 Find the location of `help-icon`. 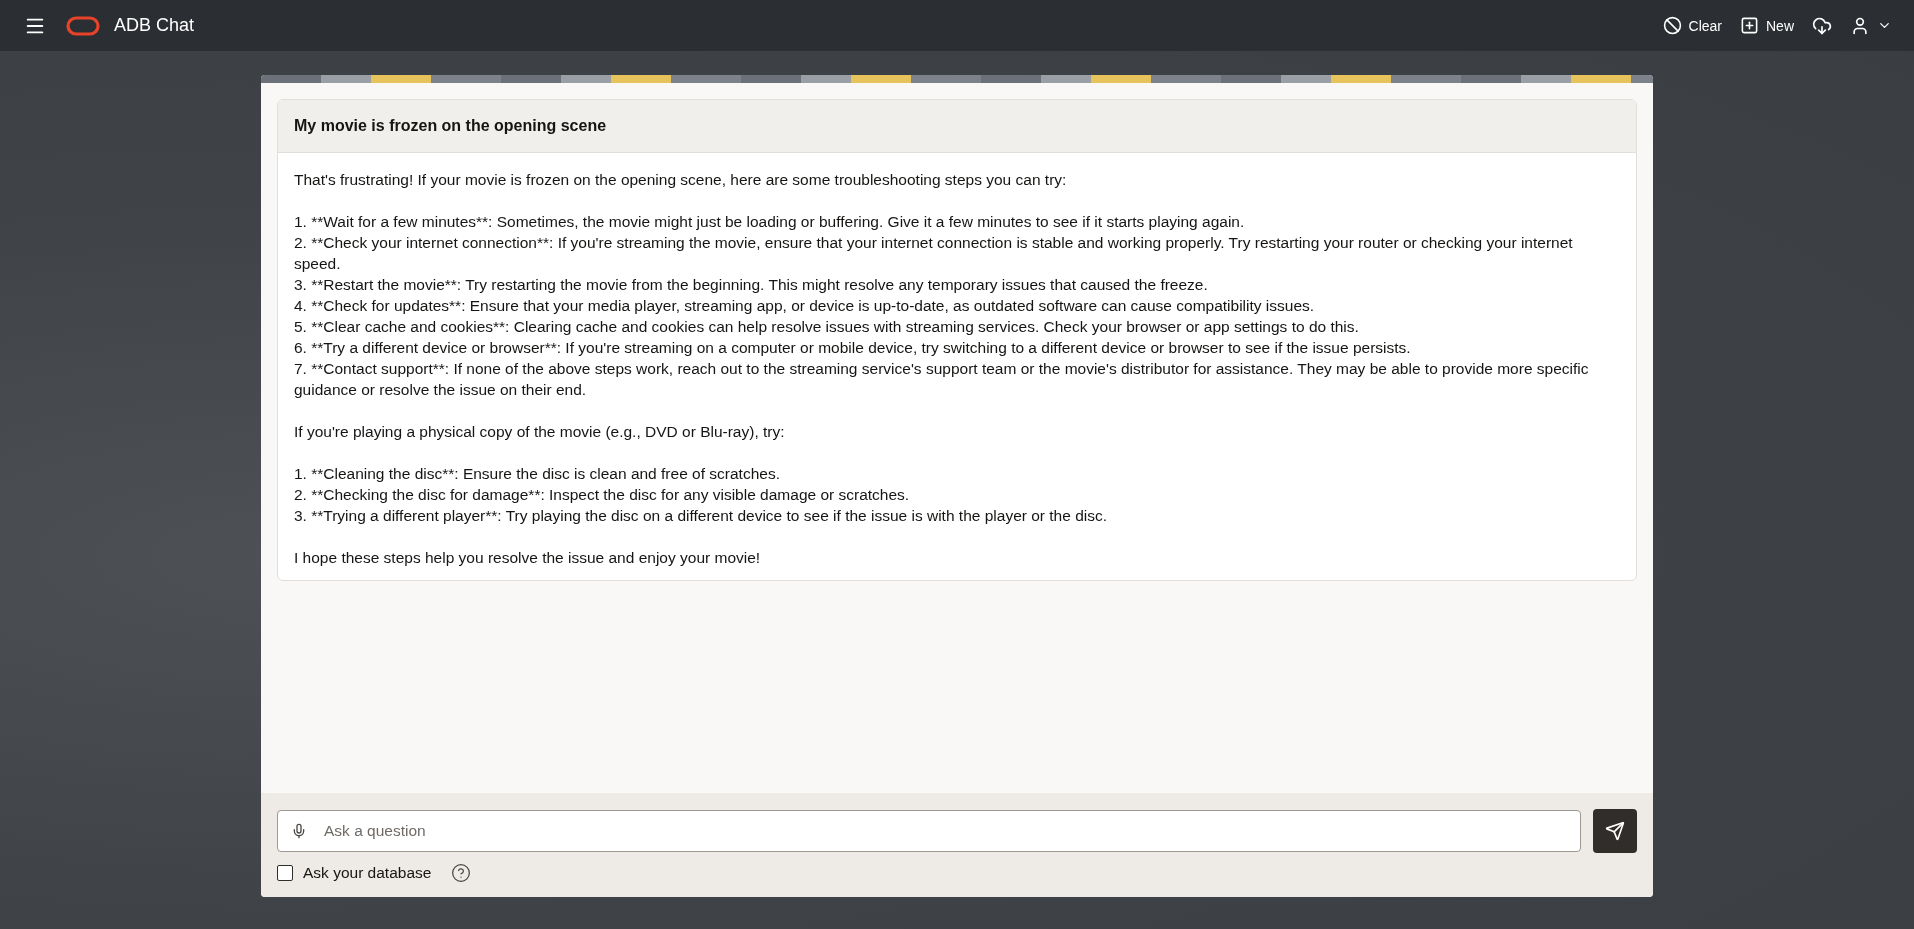

help-icon is located at coordinates (461, 873).